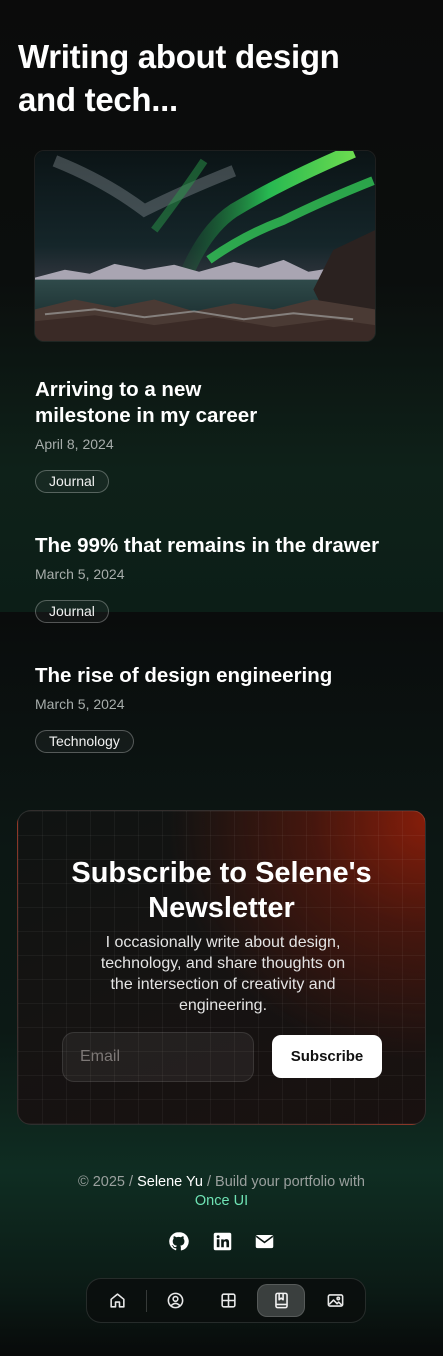 This screenshot has height=1356, width=443. What do you see at coordinates (335, 1300) in the screenshot?
I see `gallery-icon` at bounding box center [335, 1300].